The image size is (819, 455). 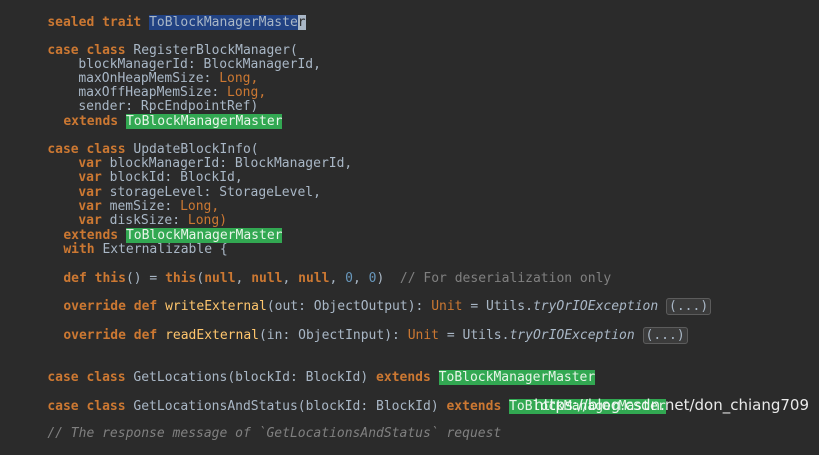 What do you see at coordinates (212, 335) in the screenshot?
I see `method-name: readExternal` at bounding box center [212, 335].